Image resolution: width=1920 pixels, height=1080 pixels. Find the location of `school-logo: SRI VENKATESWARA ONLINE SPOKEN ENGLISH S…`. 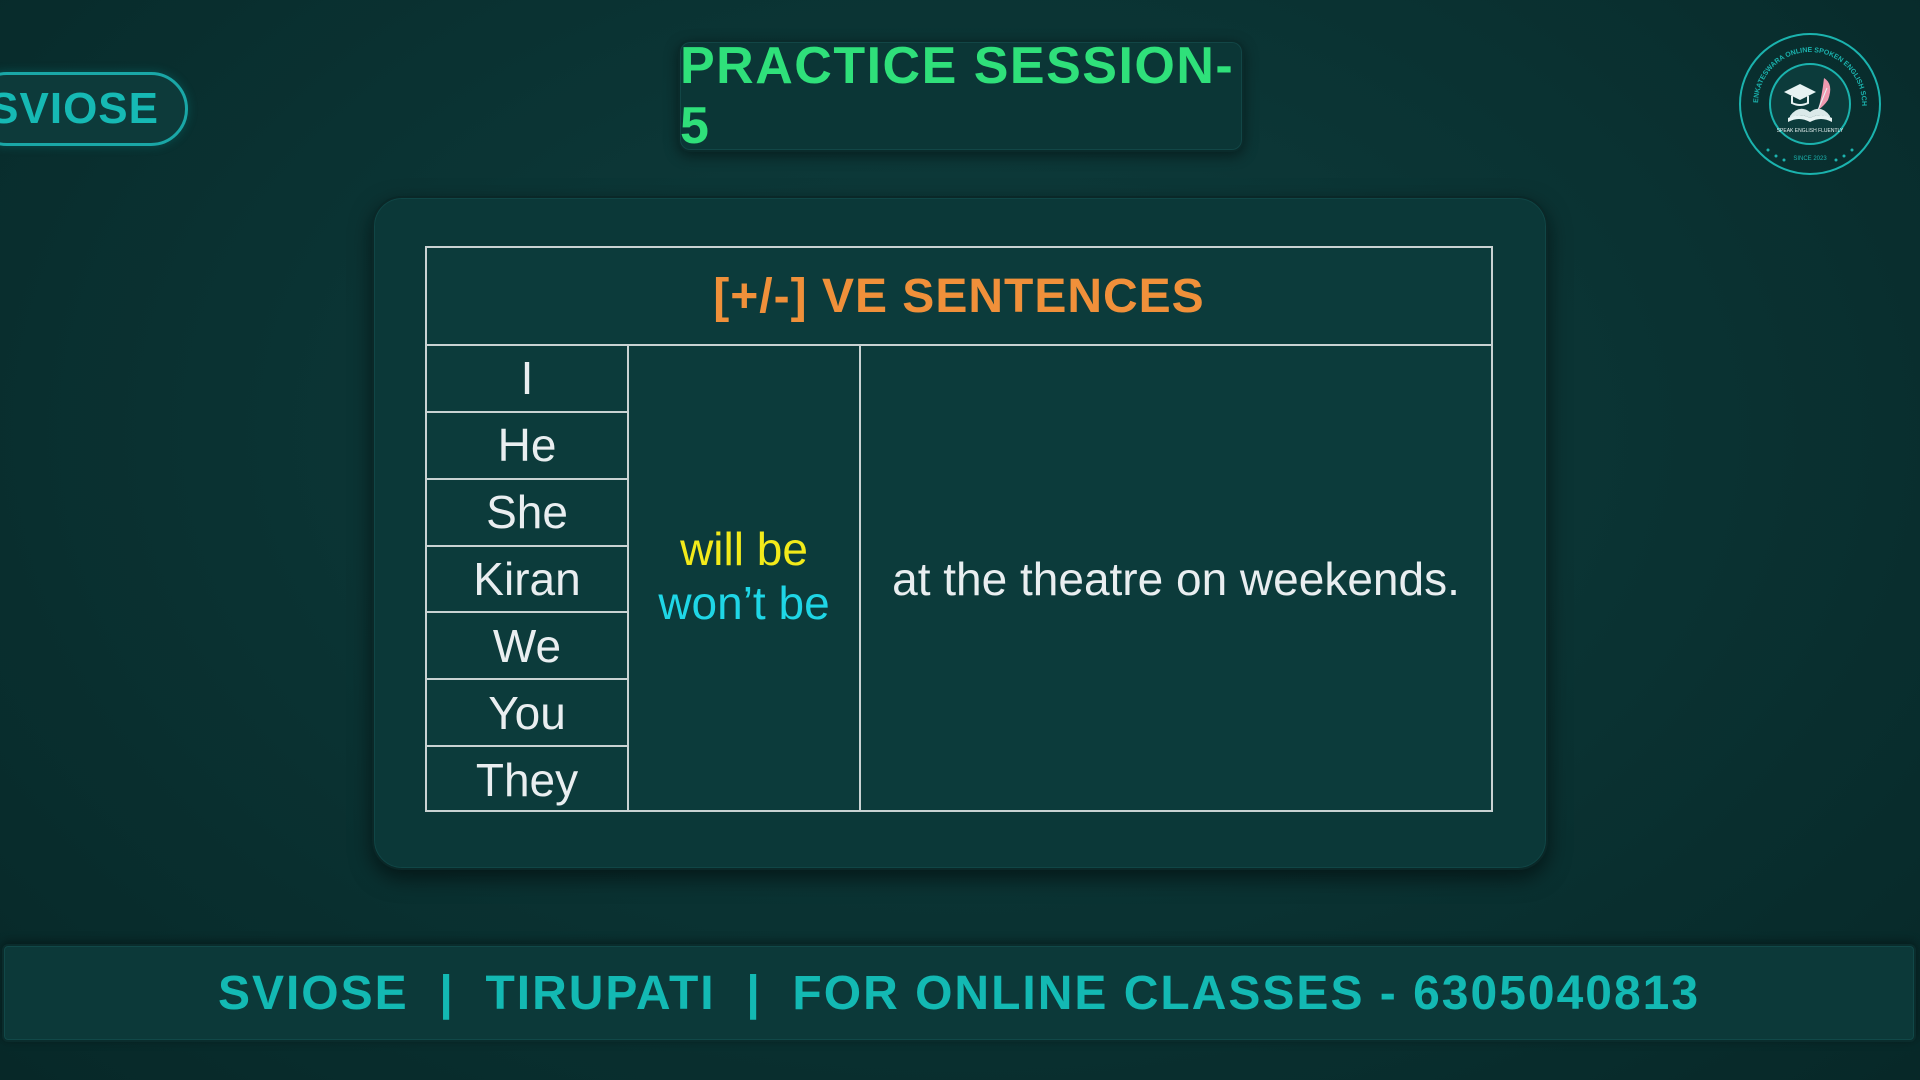

school-logo: SRI VENKATESWARA ONLINE SPOKEN ENGLISH S… is located at coordinates (1809, 103).